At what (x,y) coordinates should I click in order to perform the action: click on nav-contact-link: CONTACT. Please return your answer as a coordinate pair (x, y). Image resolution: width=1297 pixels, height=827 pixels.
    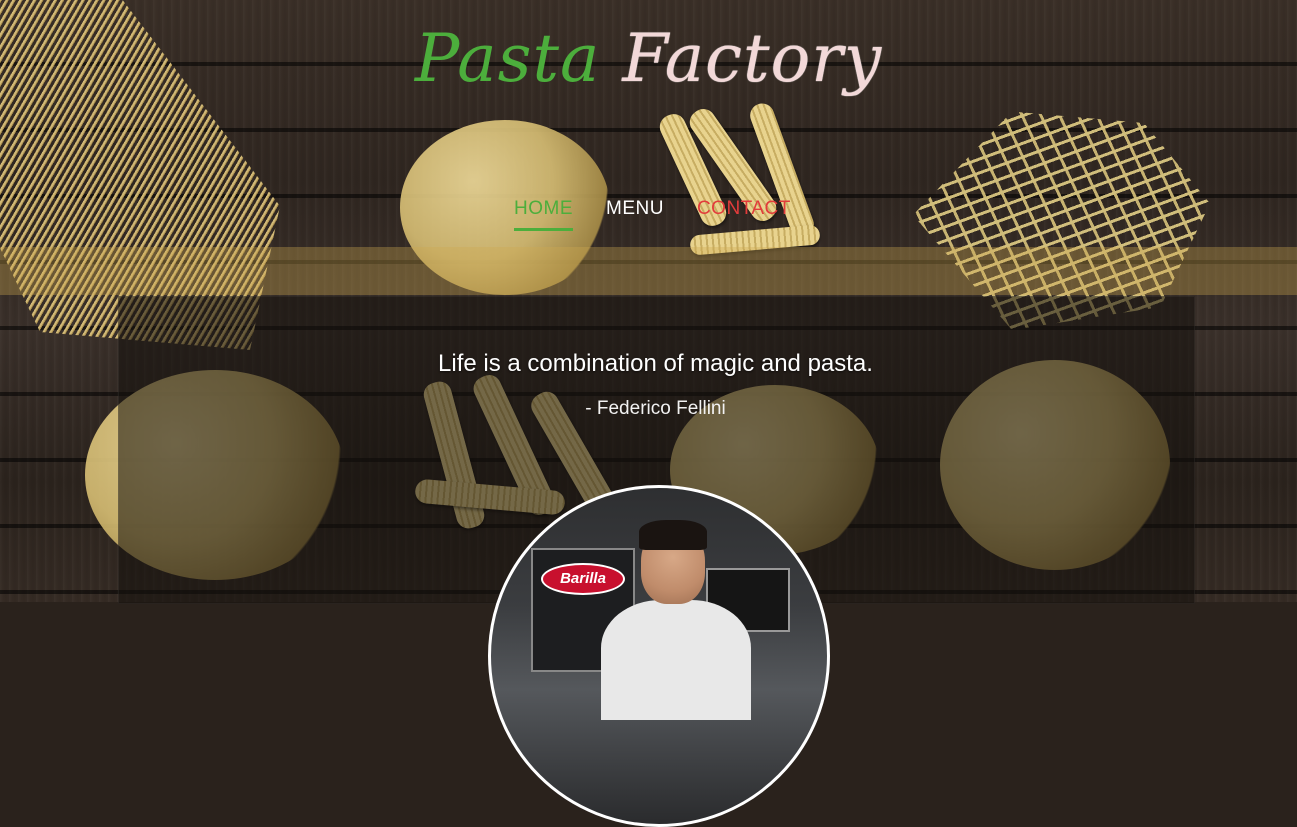
    Looking at the image, I should click on (744, 214).